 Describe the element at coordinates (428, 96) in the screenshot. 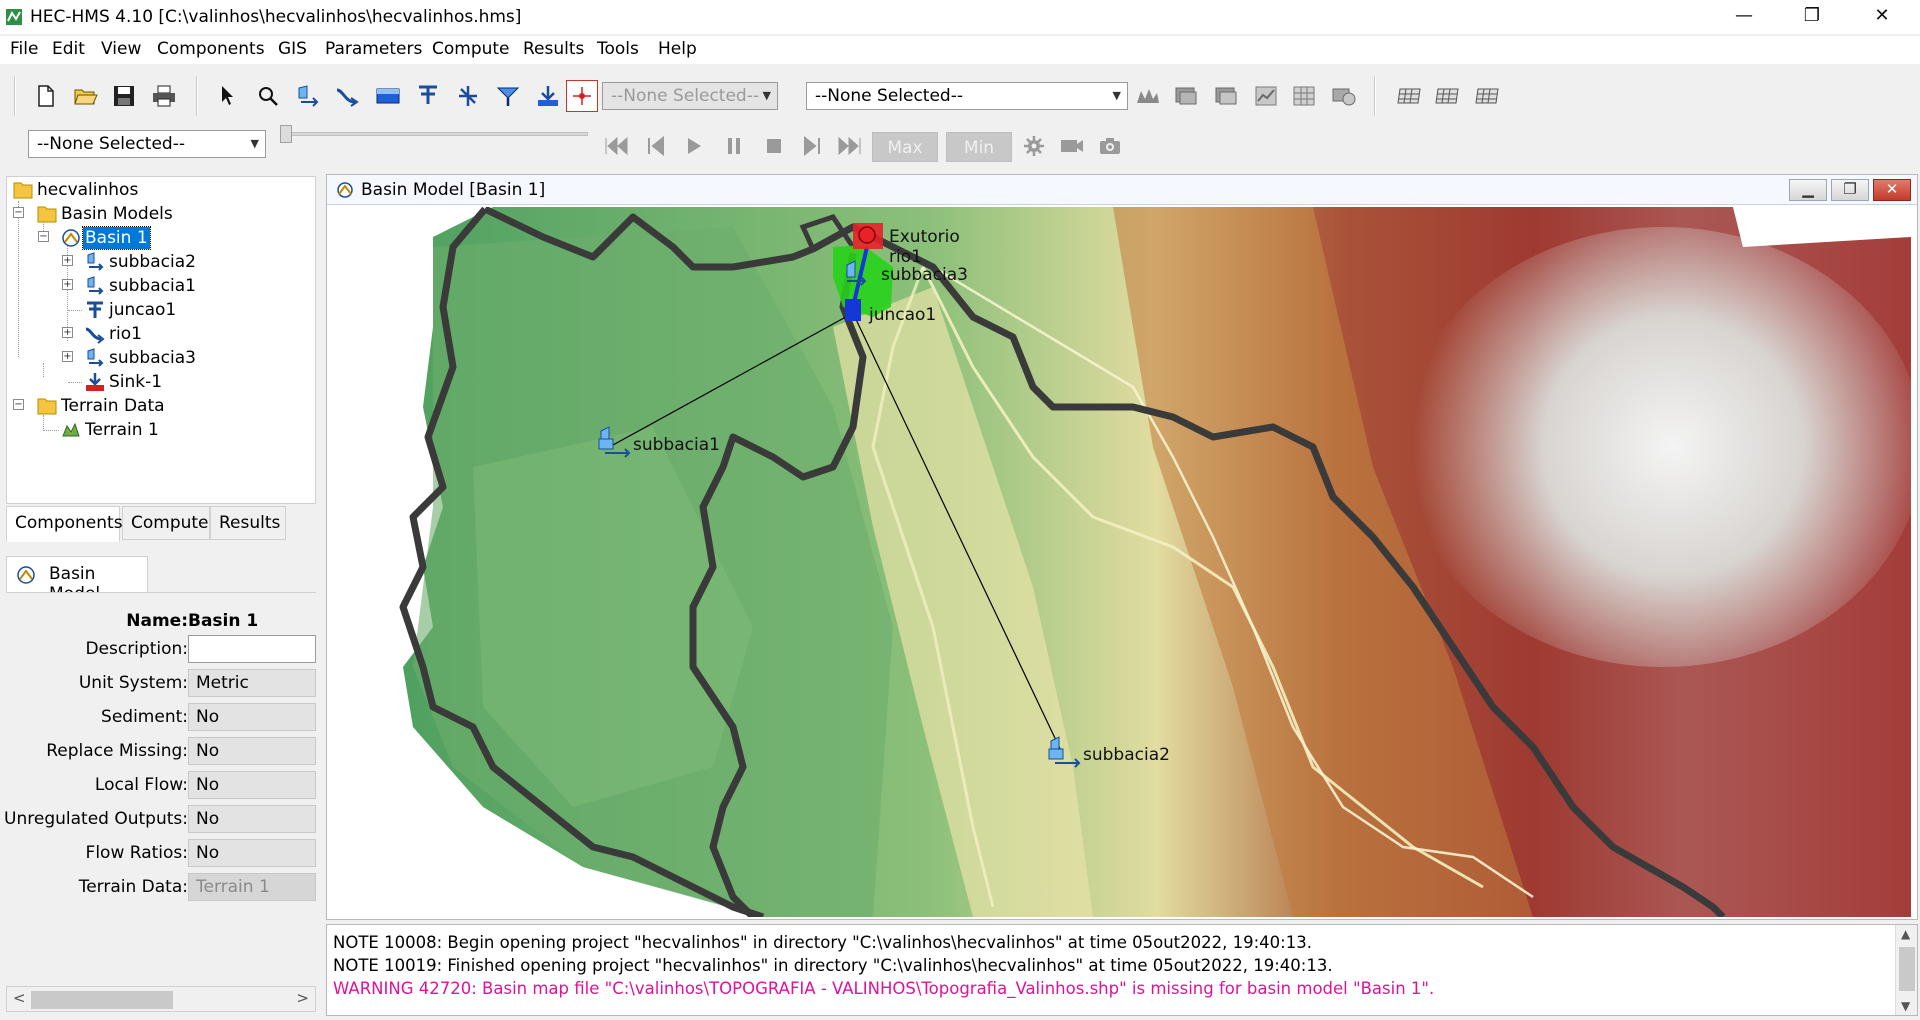

I see `junction-tool-icon` at that location.